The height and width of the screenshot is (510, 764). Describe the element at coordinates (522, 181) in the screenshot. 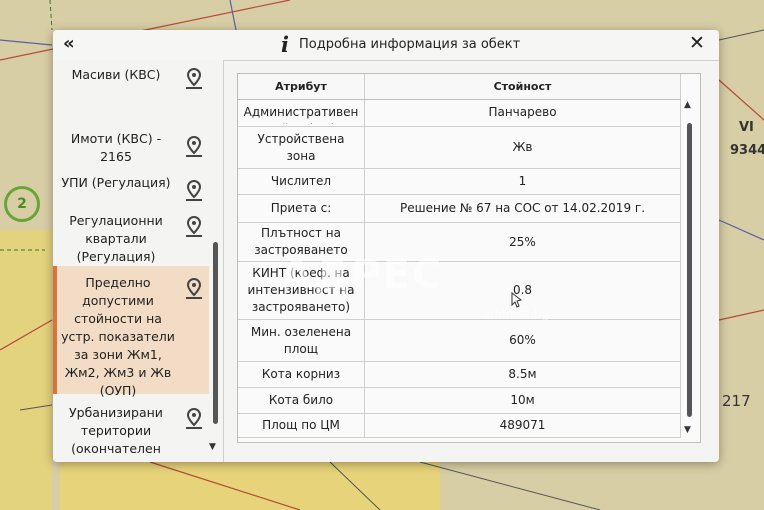

I see `value-cell: 1` at that location.